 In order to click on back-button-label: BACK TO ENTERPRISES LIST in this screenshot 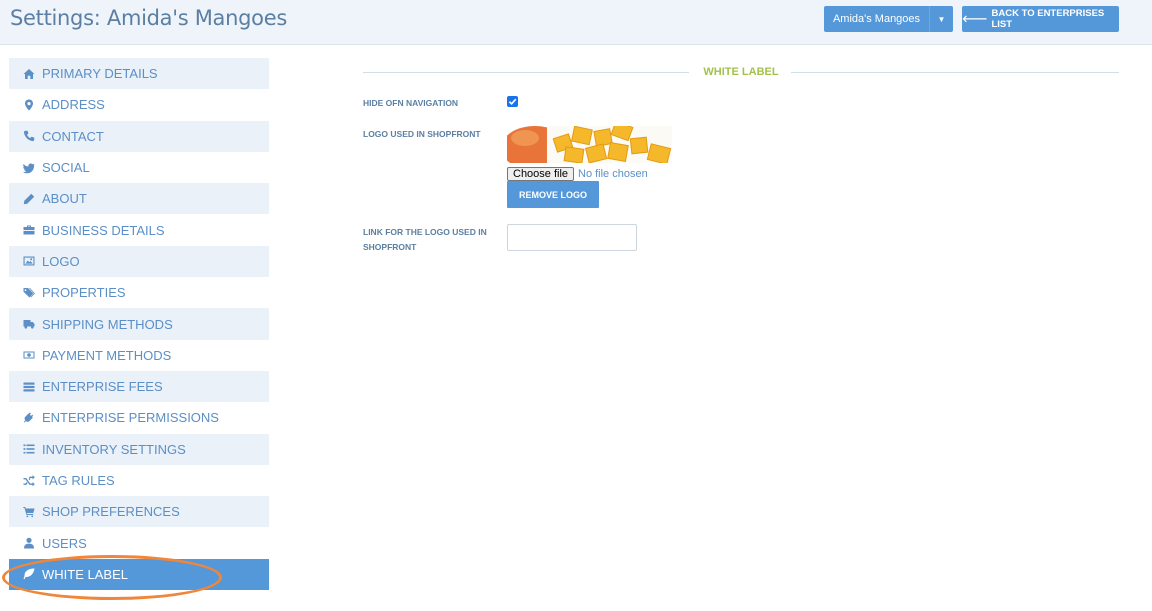, I will do `click(1048, 19)`.